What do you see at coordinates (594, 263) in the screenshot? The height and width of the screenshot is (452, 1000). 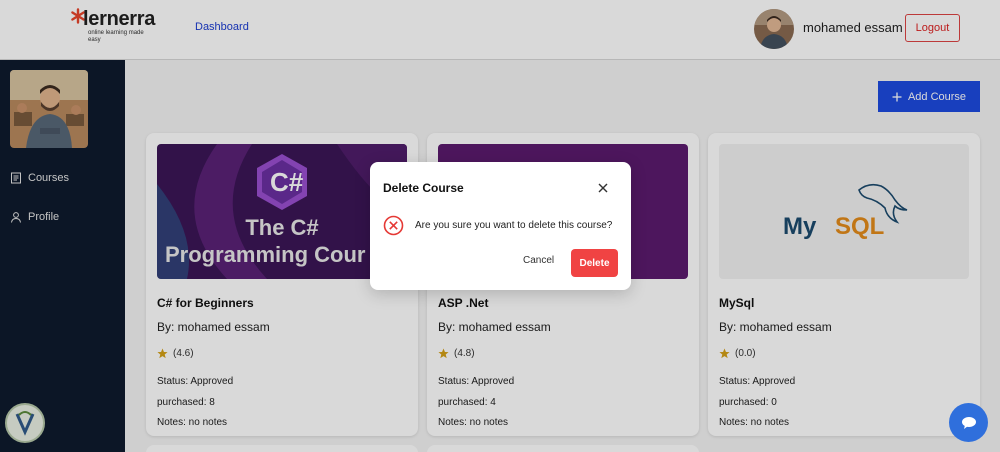 I see `delete-button: Delete` at bounding box center [594, 263].